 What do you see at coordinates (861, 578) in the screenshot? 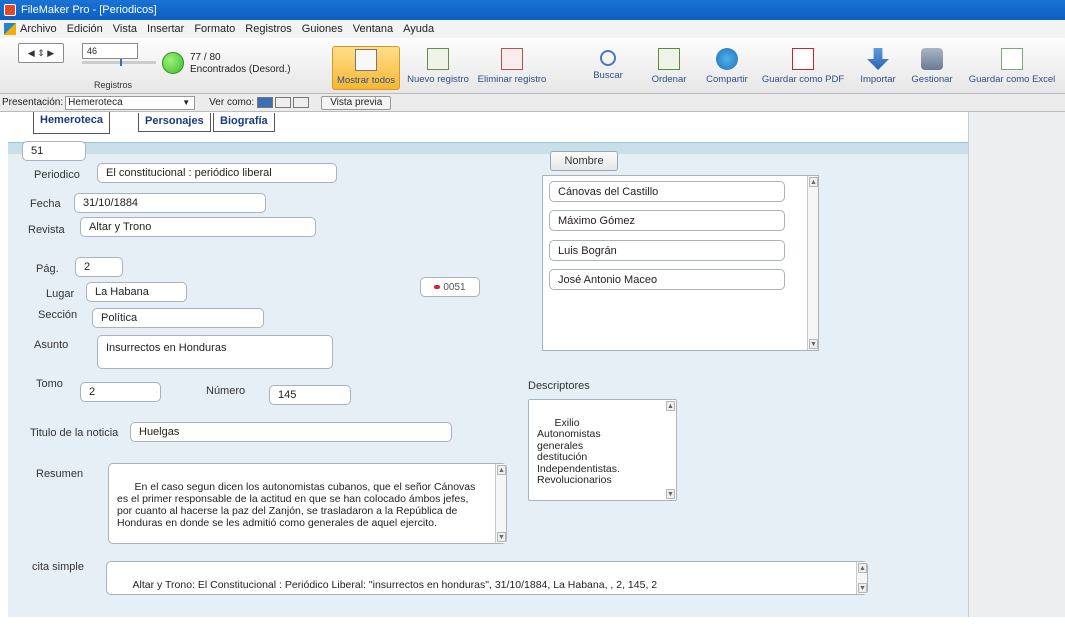
I see `cita-scrollbar: ▲ ▼` at bounding box center [861, 578].